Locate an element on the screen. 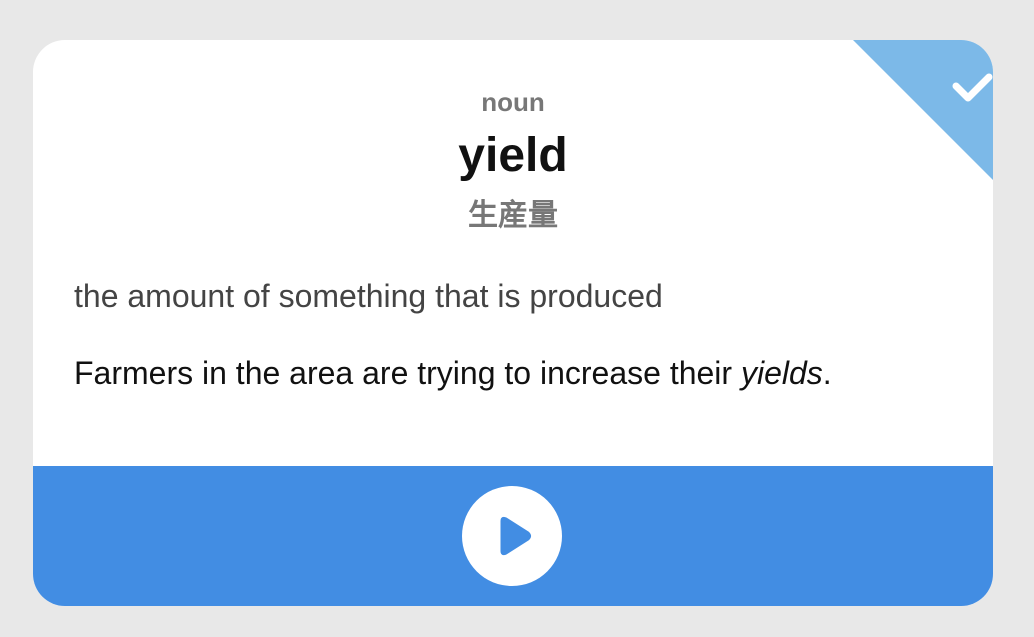  translation: 生産量 is located at coordinates (513, 215).